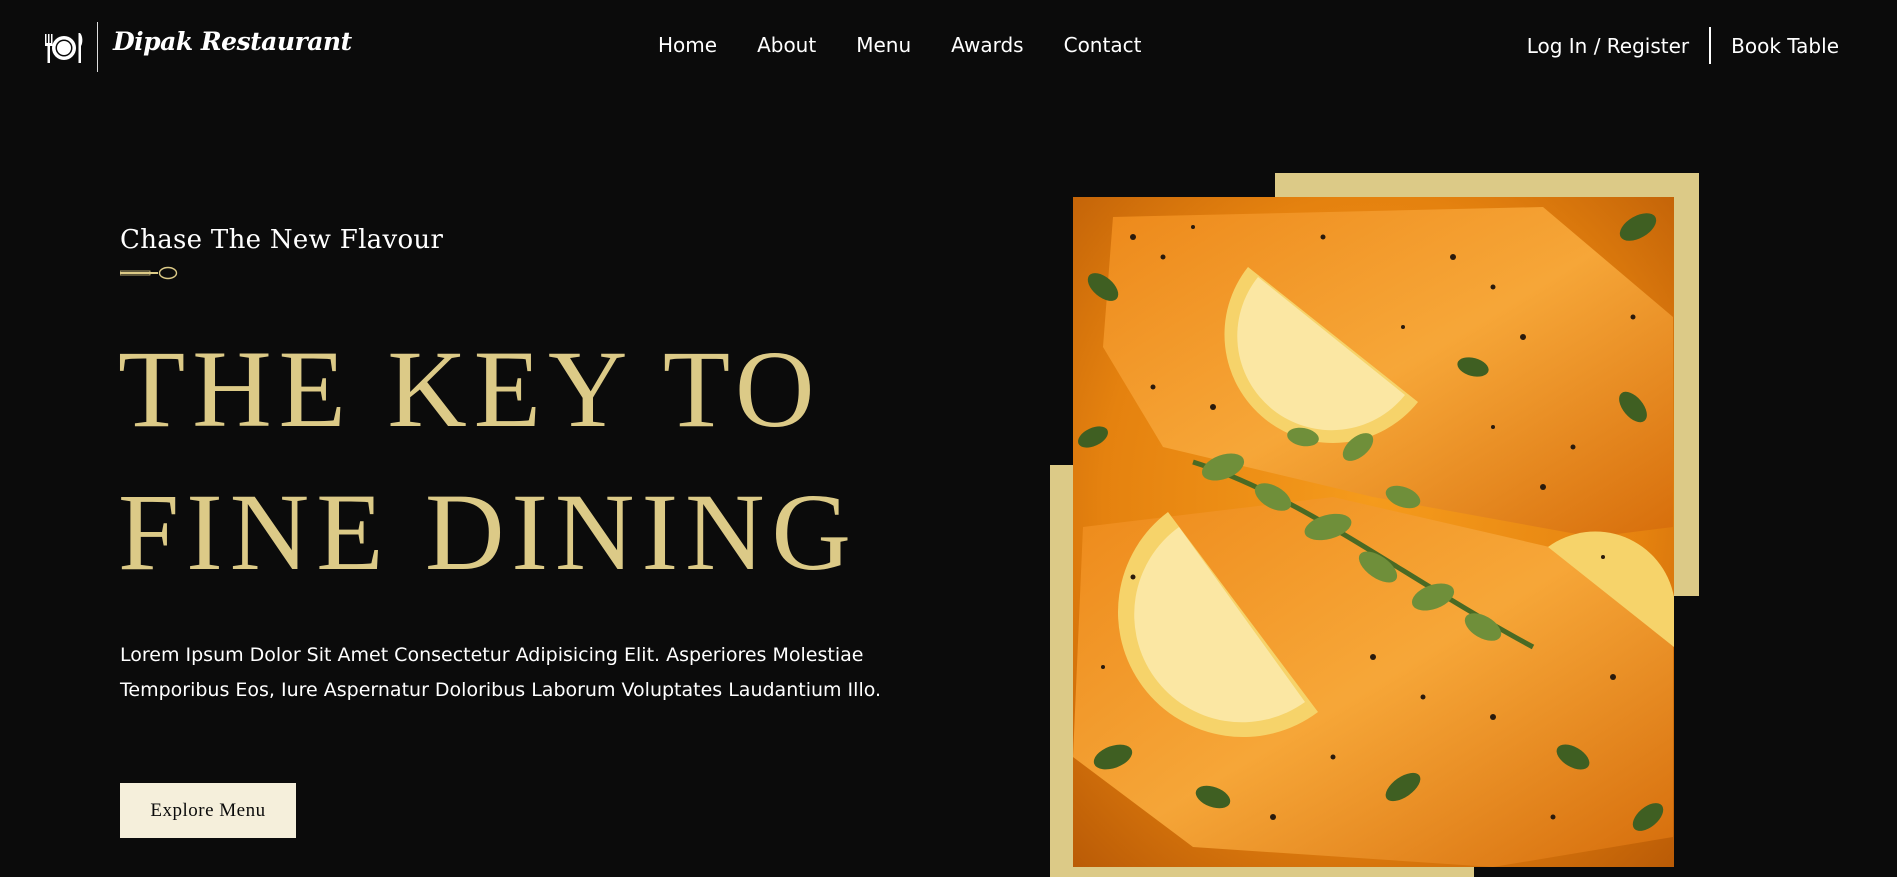  Describe the element at coordinates (64, 48) in the screenshot. I see `plate-cutlery-icon` at that location.